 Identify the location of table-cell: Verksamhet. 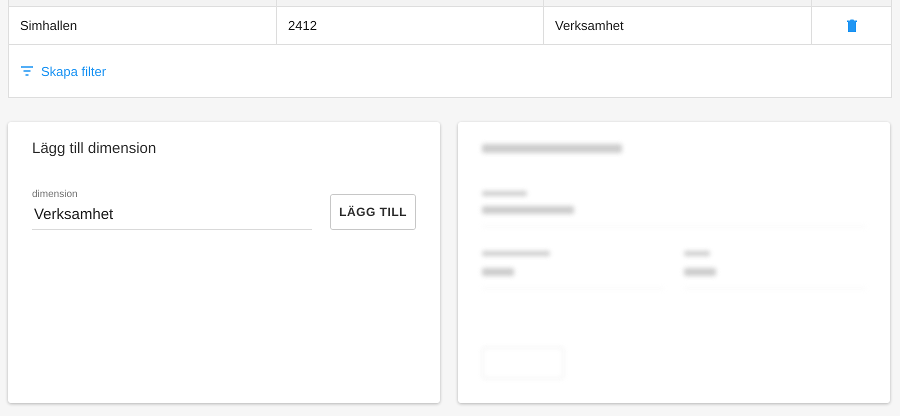
(678, 25).